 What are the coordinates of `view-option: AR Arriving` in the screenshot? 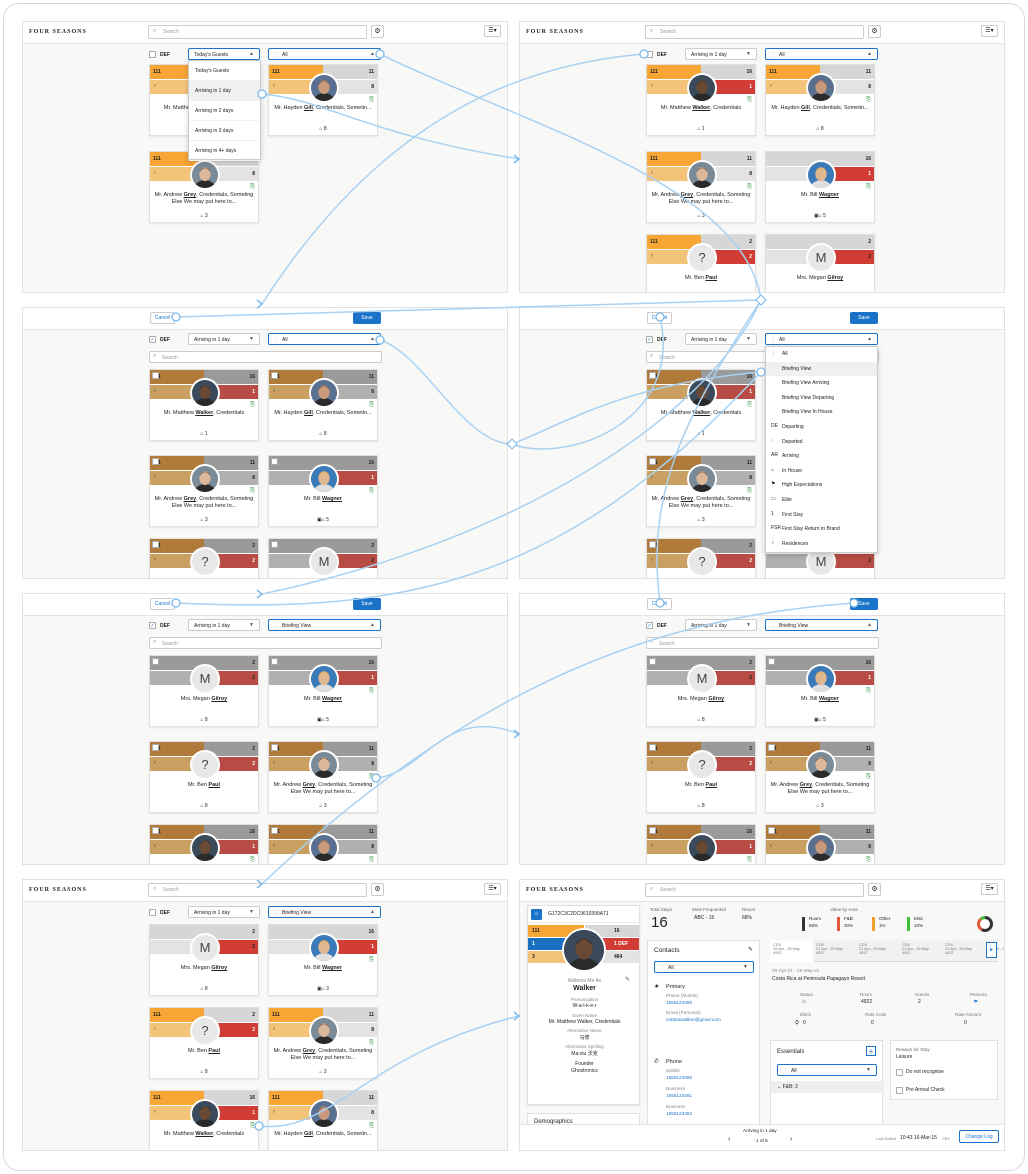 It's located at (821, 456).